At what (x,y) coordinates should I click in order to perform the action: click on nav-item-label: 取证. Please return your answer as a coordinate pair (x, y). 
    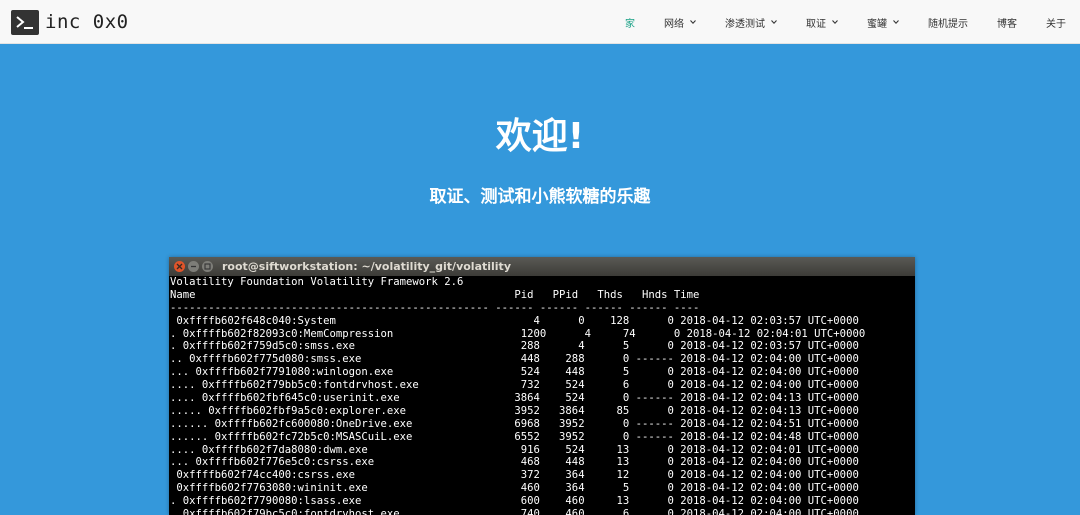
    Looking at the image, I should click on (816, 24).